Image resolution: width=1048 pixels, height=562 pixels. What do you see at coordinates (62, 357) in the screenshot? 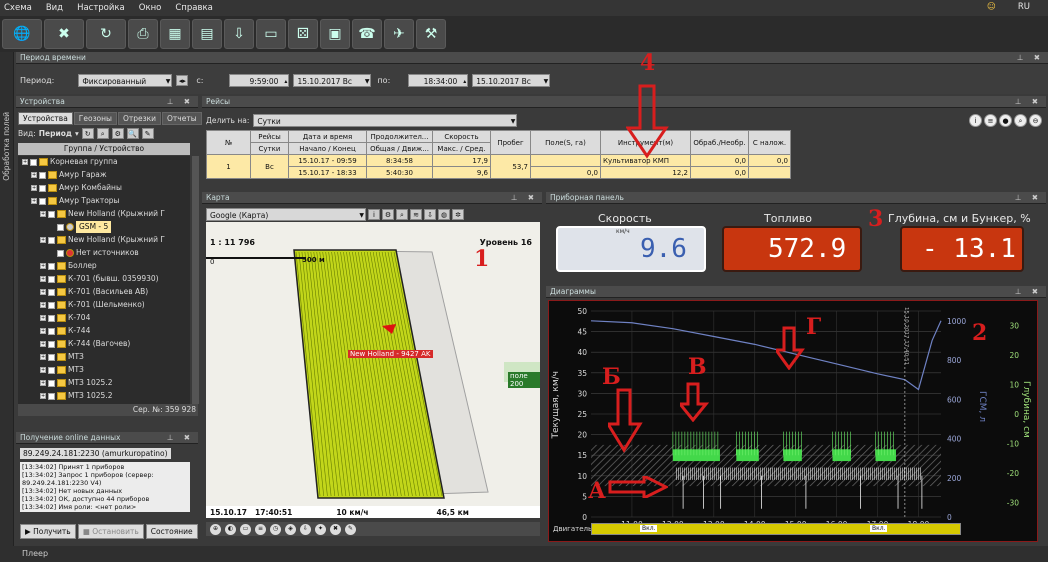
I see `tree-item: + МТЗ` at bounding box center [62, 357].